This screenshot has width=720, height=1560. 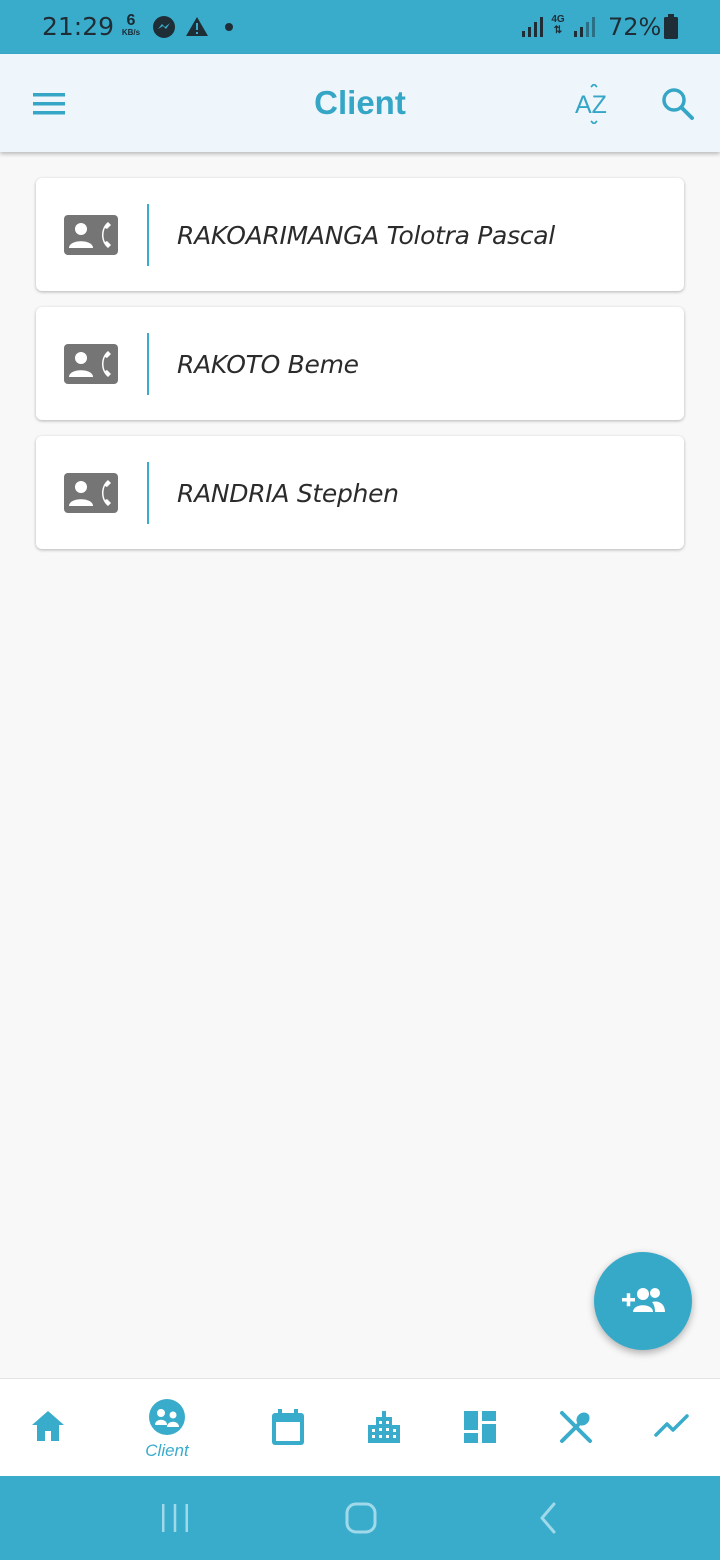 What do you see at coordinates (131, 32) in the screenshot?
I see `net-speed-unit: KB/s` at bounding box center [131, 32].